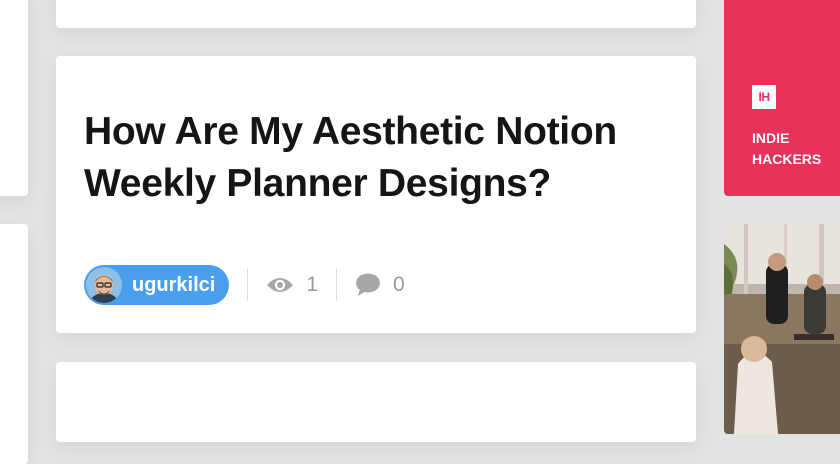 The width and height of the screenshot is (840, 464). I want to click on author-name: ugurkilci, so click(174, 284).